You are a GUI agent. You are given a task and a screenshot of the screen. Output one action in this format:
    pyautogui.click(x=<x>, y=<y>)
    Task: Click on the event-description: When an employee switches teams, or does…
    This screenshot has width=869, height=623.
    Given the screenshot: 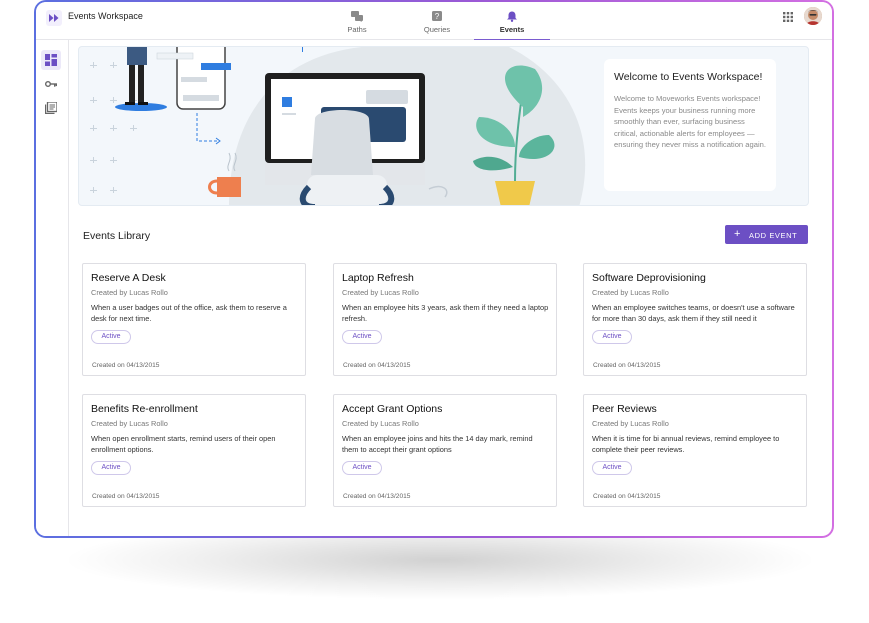 What is the action you would take?
    pyautogui.click(x=693, y=313)
    